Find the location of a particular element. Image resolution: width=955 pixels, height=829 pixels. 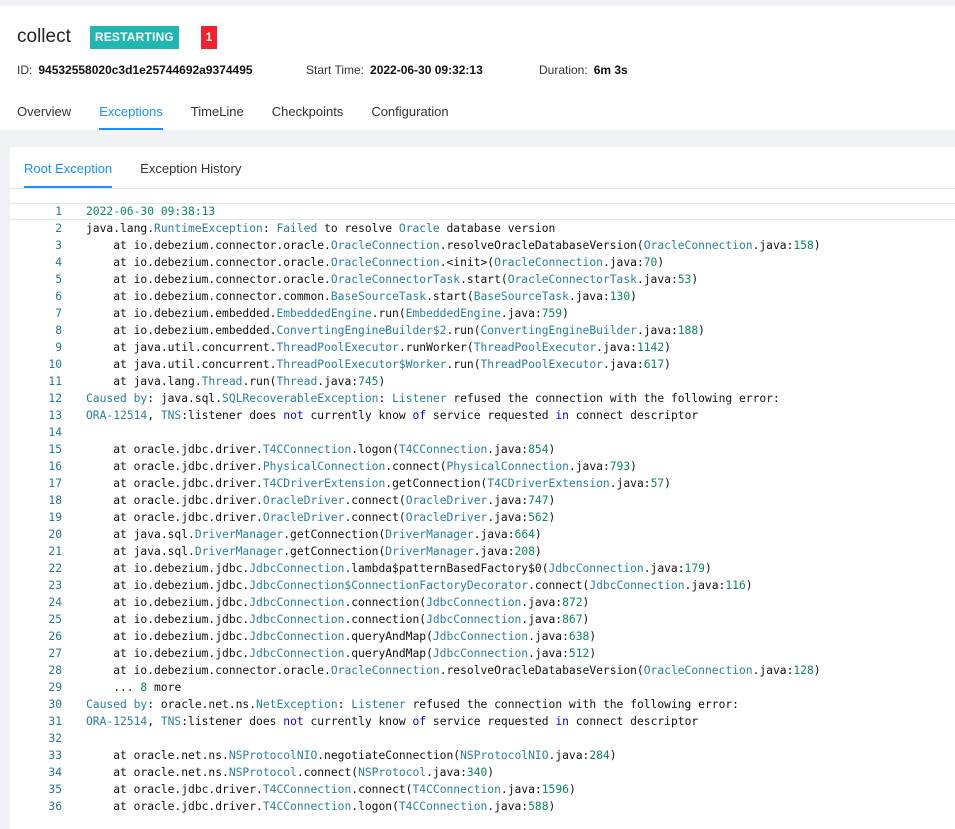

exception-subtabs: Root Exception Exception History is located at coordinates (146, 174).